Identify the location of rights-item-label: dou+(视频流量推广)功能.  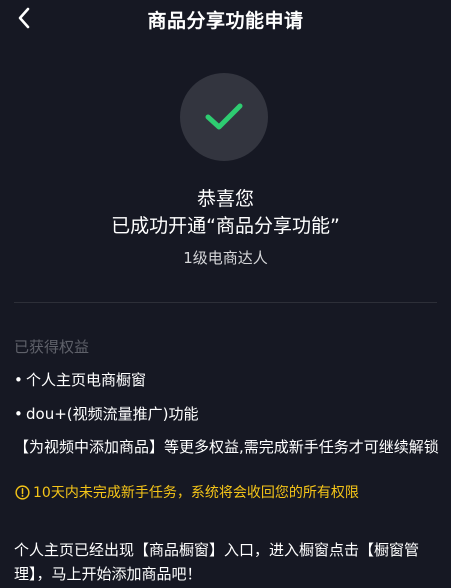
(112, 414).